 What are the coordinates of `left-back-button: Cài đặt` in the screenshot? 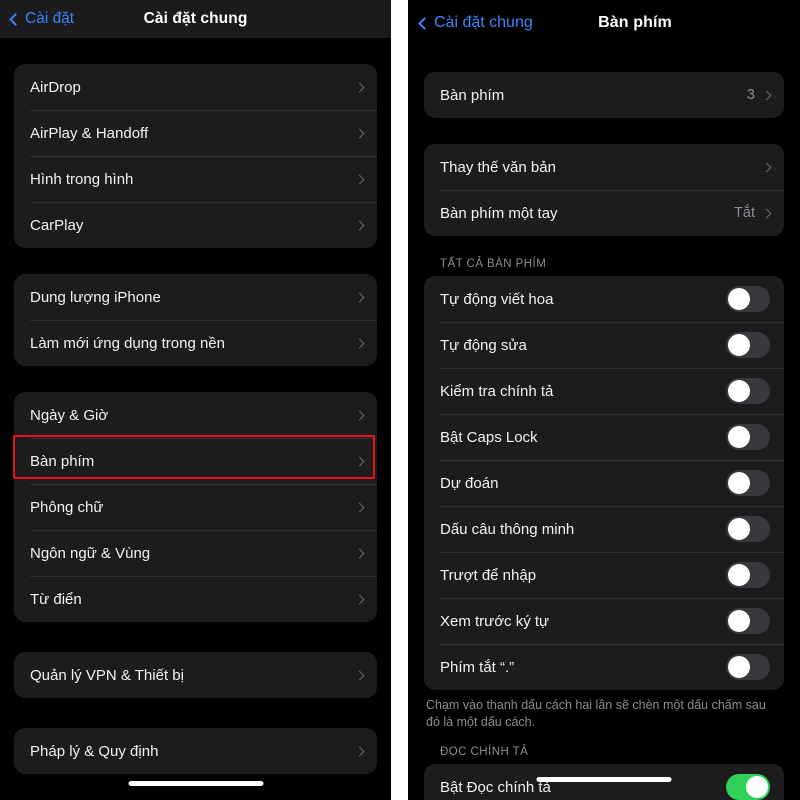 It's located at (41, 19).